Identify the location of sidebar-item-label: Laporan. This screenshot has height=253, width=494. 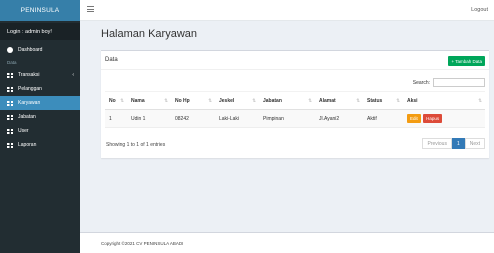
(27, 145).